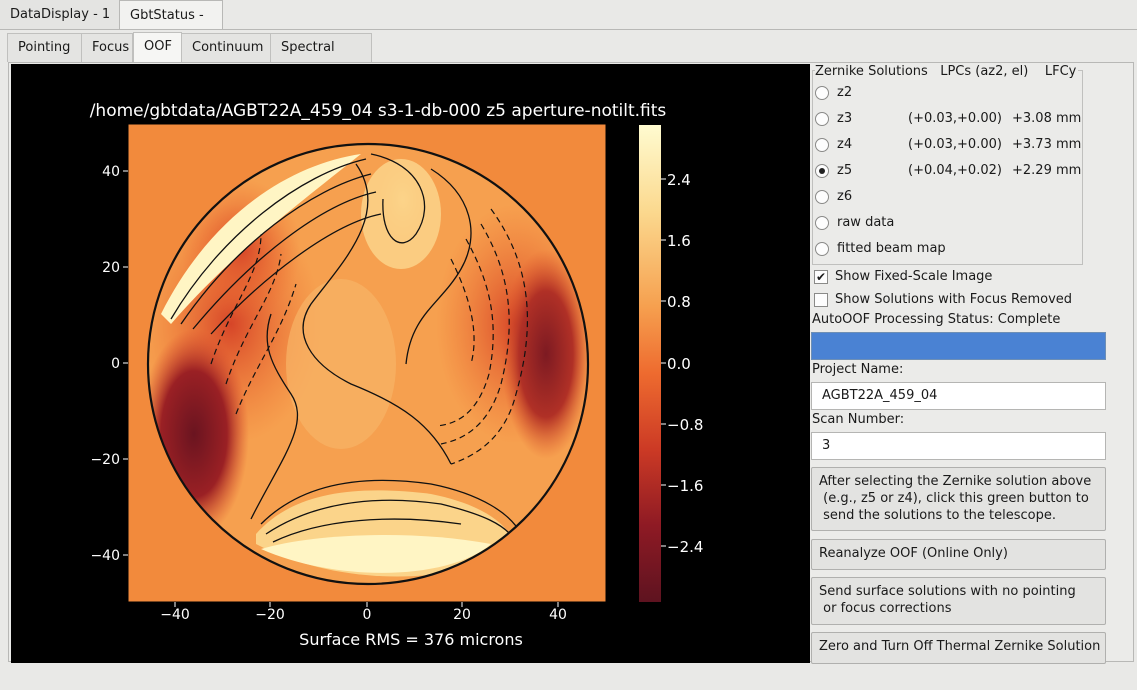 This screenshot has height=690, width=1137. Describe the element at coordinates (321, 58) in the screenshot. I see `tab-spectral-line: Spectral Line` at that location.